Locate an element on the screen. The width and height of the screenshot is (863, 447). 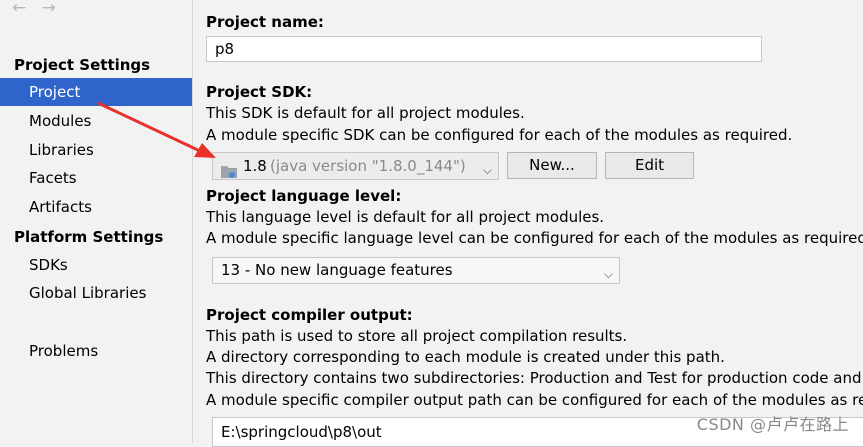
watermark: CSDN @卢卢在路上 is located at coordinates (772, 424).